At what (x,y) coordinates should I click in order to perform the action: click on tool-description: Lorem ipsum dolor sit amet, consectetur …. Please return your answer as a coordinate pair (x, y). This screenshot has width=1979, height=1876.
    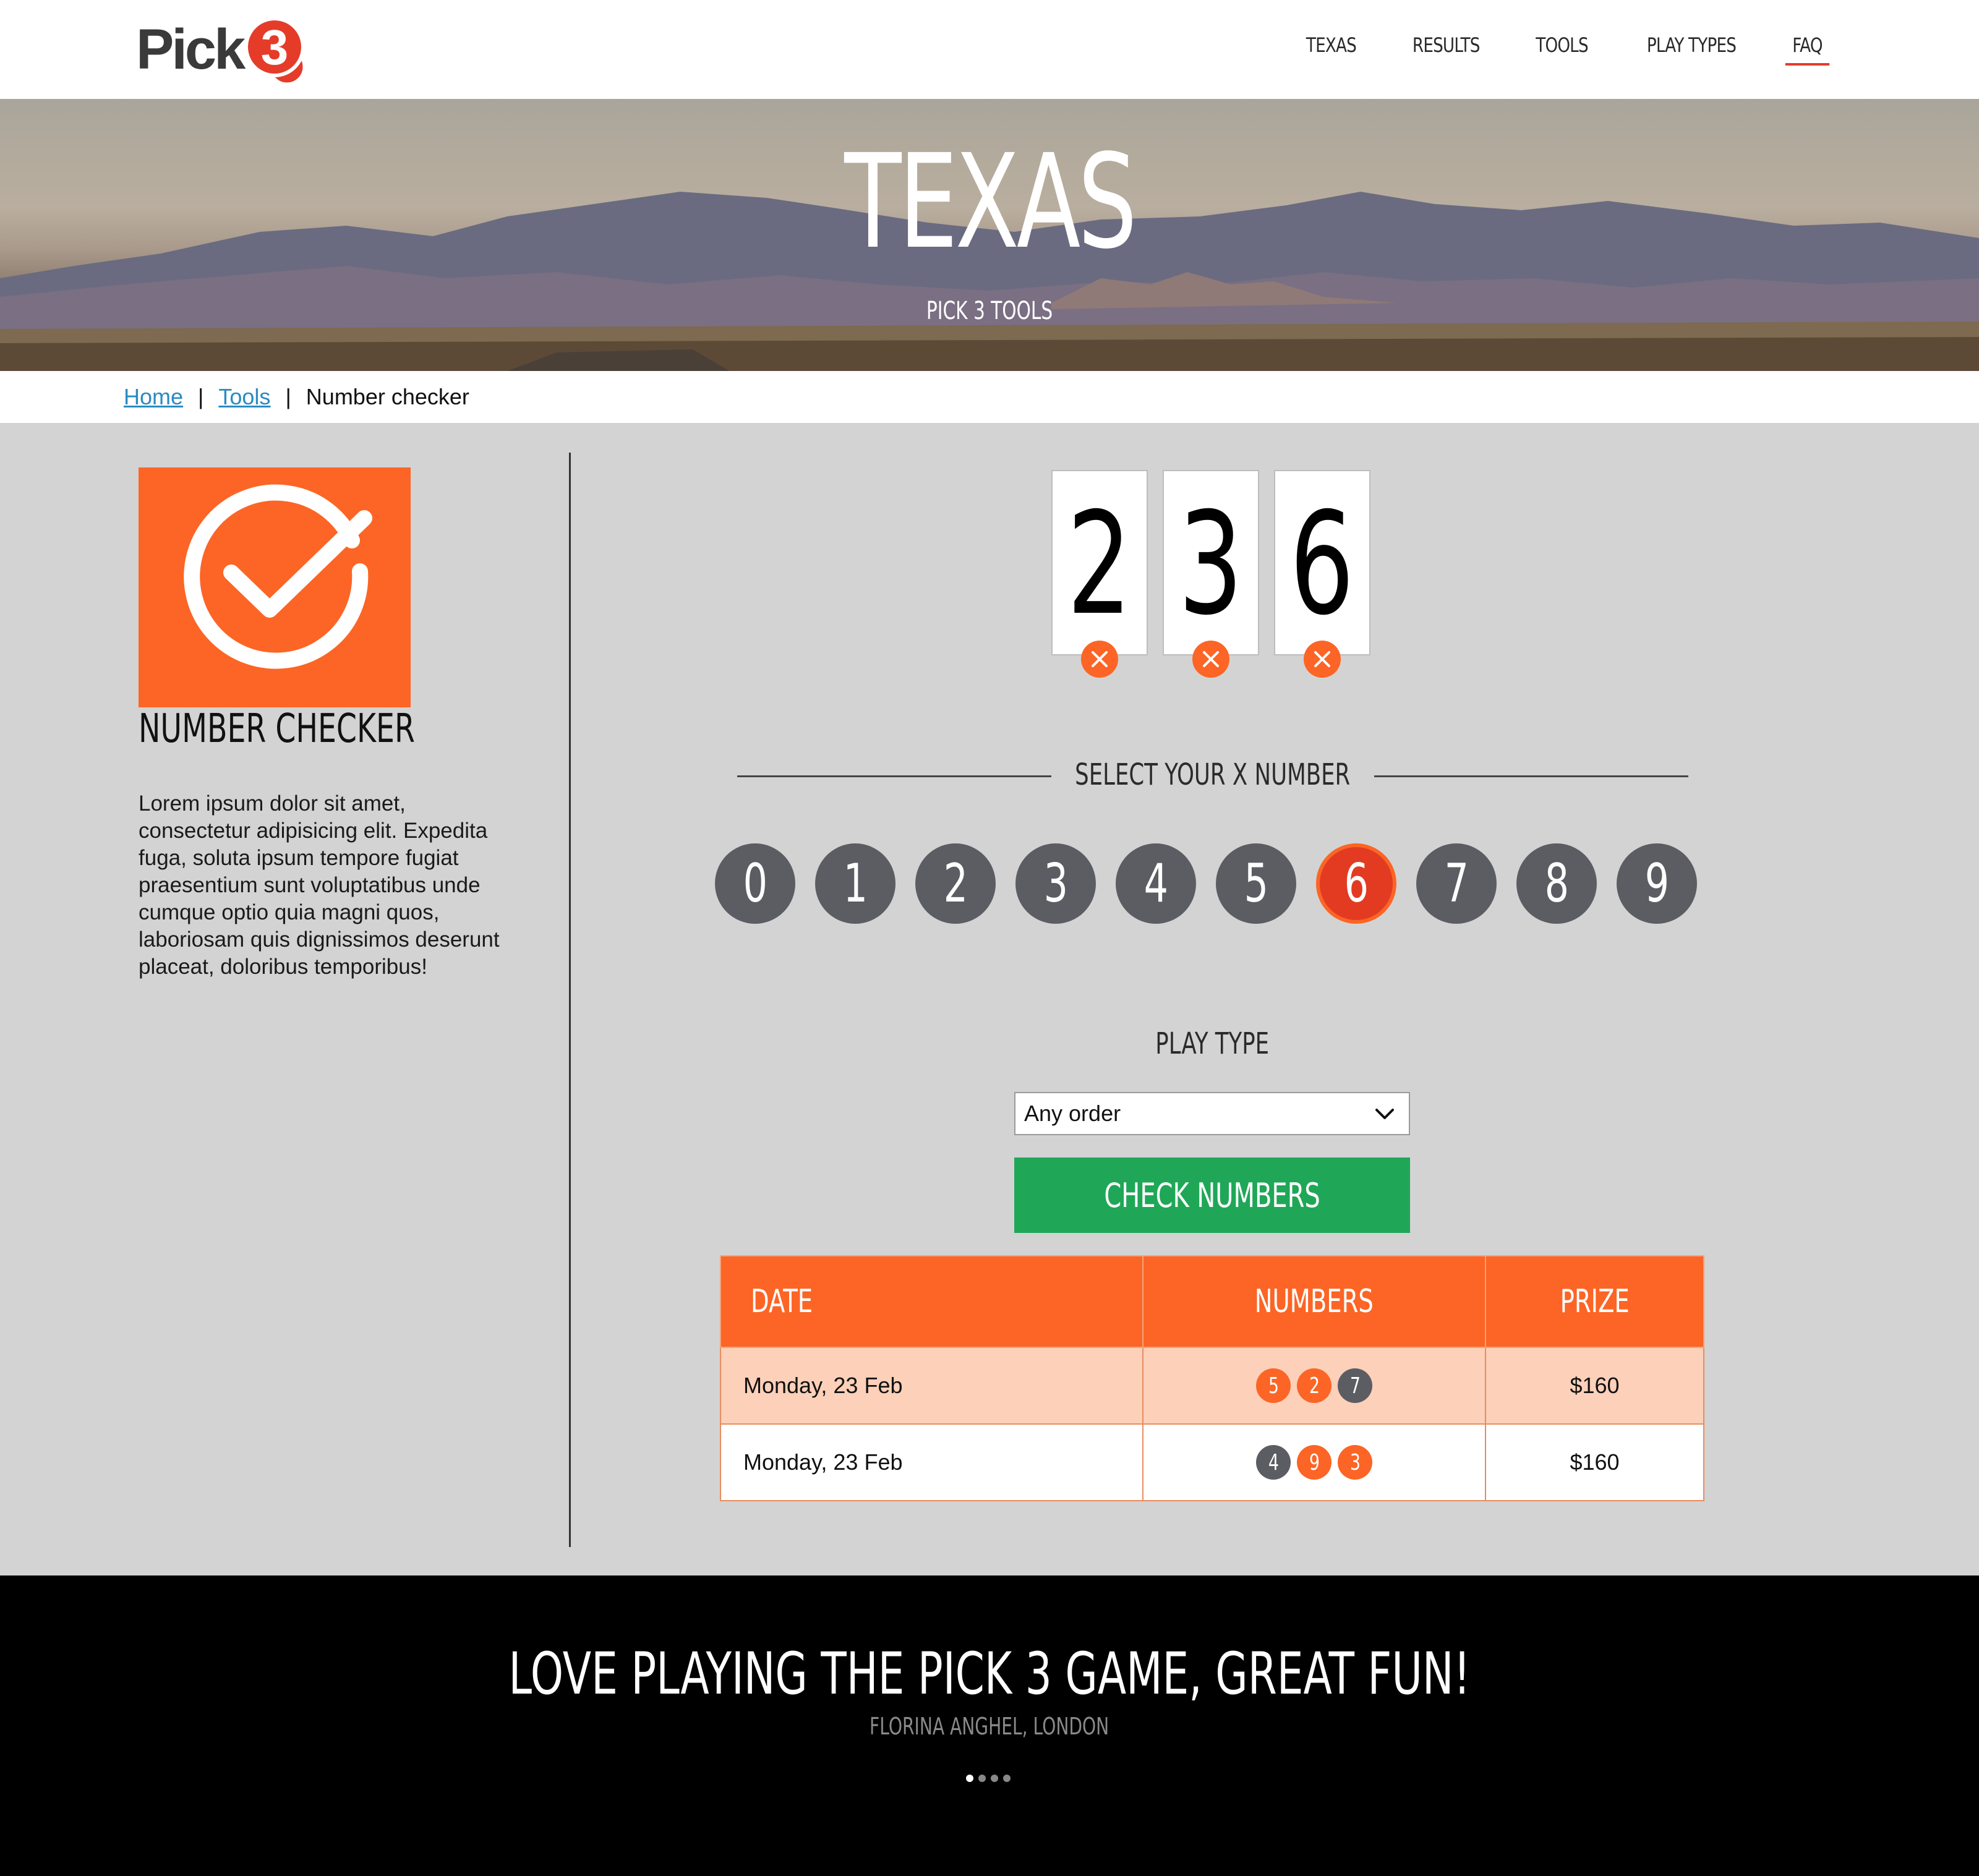
    Looking at the image, I should click on (319, 885).